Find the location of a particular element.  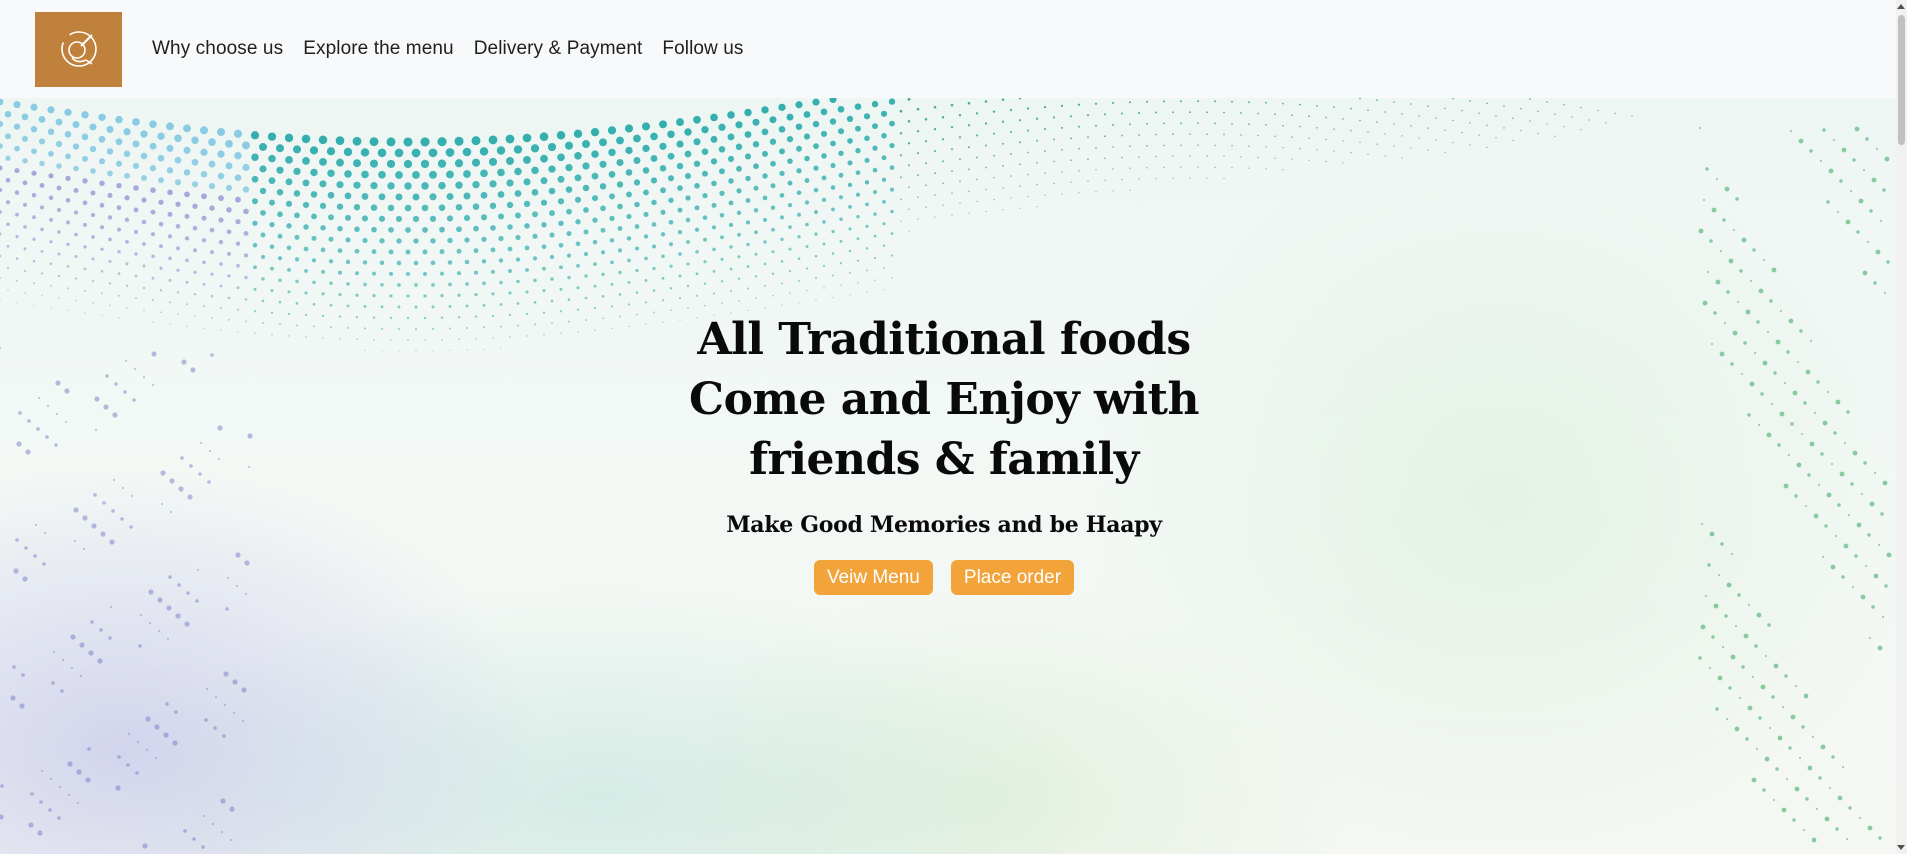

scroll-up-arrow-icon is located at coordinates (1901, 6).